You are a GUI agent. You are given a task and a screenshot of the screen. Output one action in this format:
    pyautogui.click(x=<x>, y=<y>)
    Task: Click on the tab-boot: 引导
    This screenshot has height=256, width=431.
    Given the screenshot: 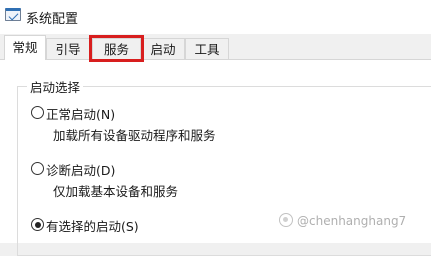 What is the action you would take?
    pyautogui.click(x=68, y=48)
    